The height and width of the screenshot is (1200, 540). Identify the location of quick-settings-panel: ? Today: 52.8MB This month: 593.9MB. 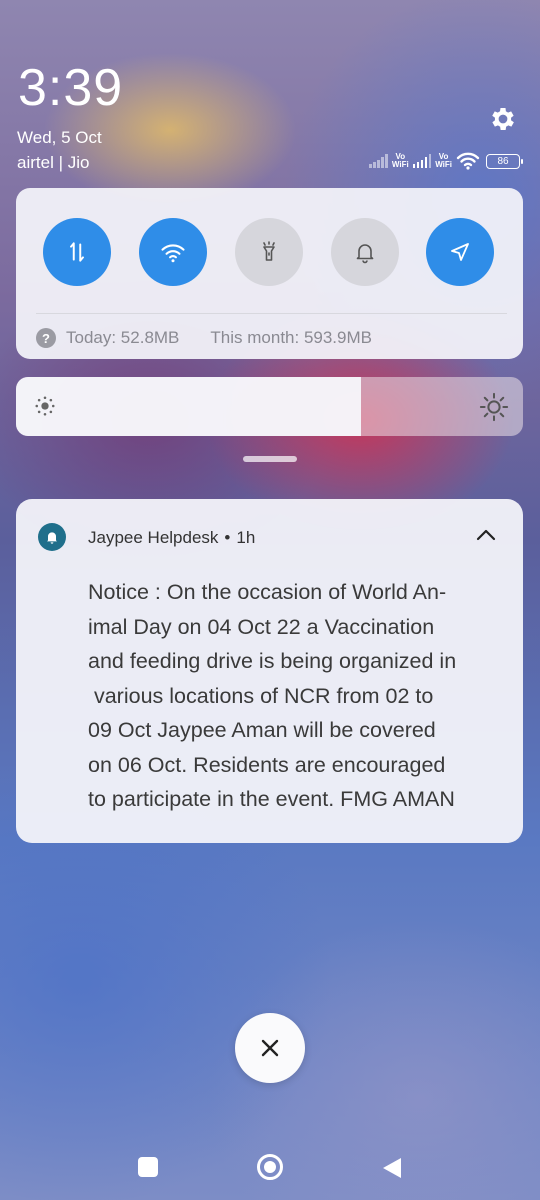
(269, 273).